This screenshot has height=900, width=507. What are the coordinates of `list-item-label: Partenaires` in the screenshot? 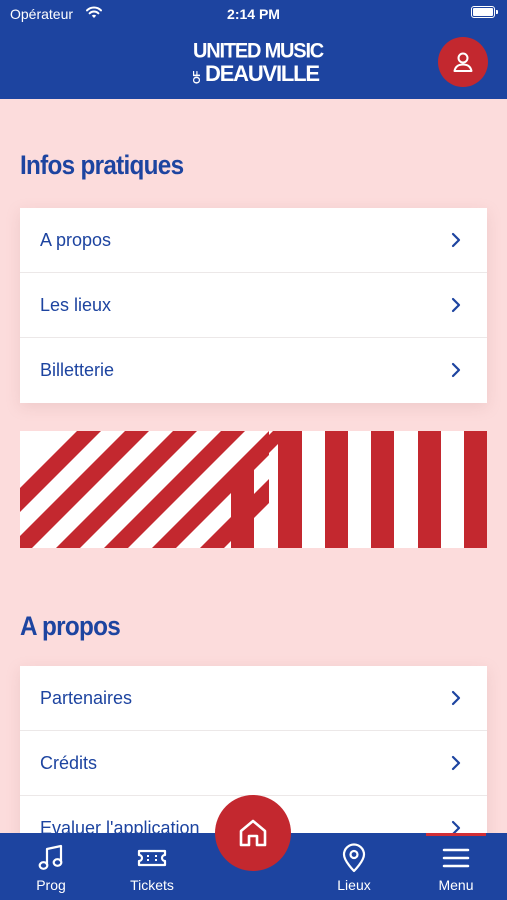 It's located at (86, 697).